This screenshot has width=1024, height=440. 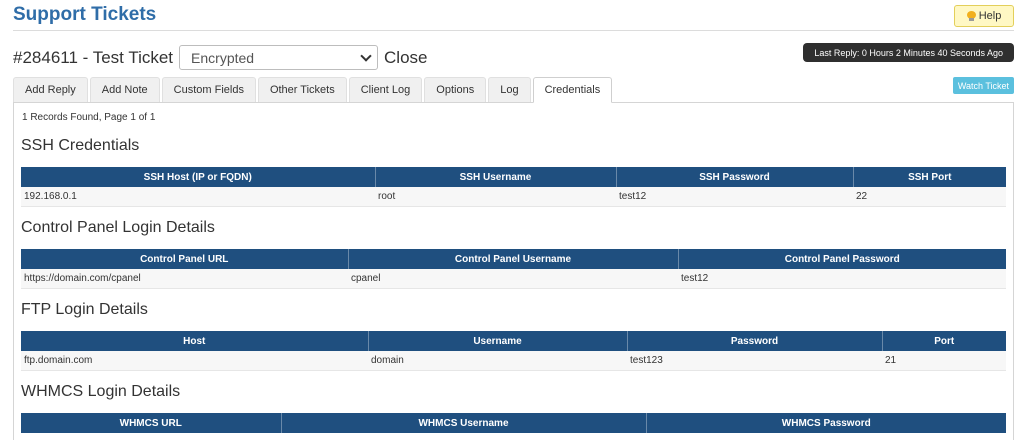 I want to click on table-row: https://domain.com/cpanel cpanel test12, so click(x=513, y=279).